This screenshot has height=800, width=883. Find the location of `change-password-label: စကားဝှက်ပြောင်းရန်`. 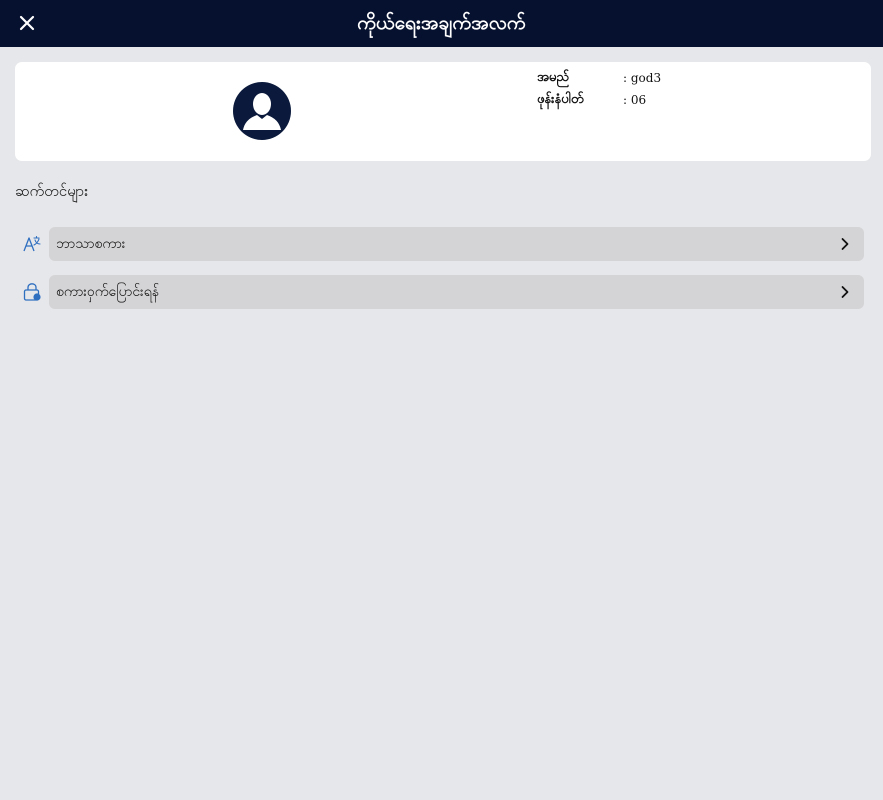

change-password-label: စကားဝှက်ပြောင်းရန် is located at coordinates (108, 292).